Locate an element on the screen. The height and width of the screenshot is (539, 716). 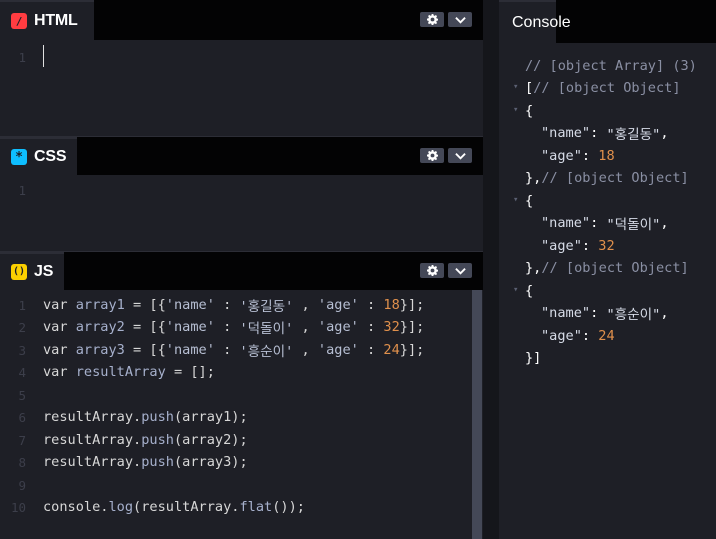
method: log is located at coordinates (121, 507).